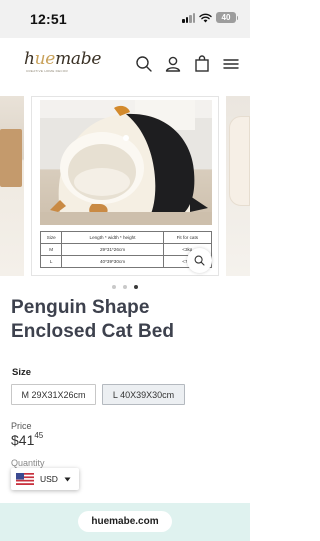 Image resolution: width=320 pixels, height=541 pixels. I want to click on size-option-l: L 40X39X30cm, so click(143, 394).